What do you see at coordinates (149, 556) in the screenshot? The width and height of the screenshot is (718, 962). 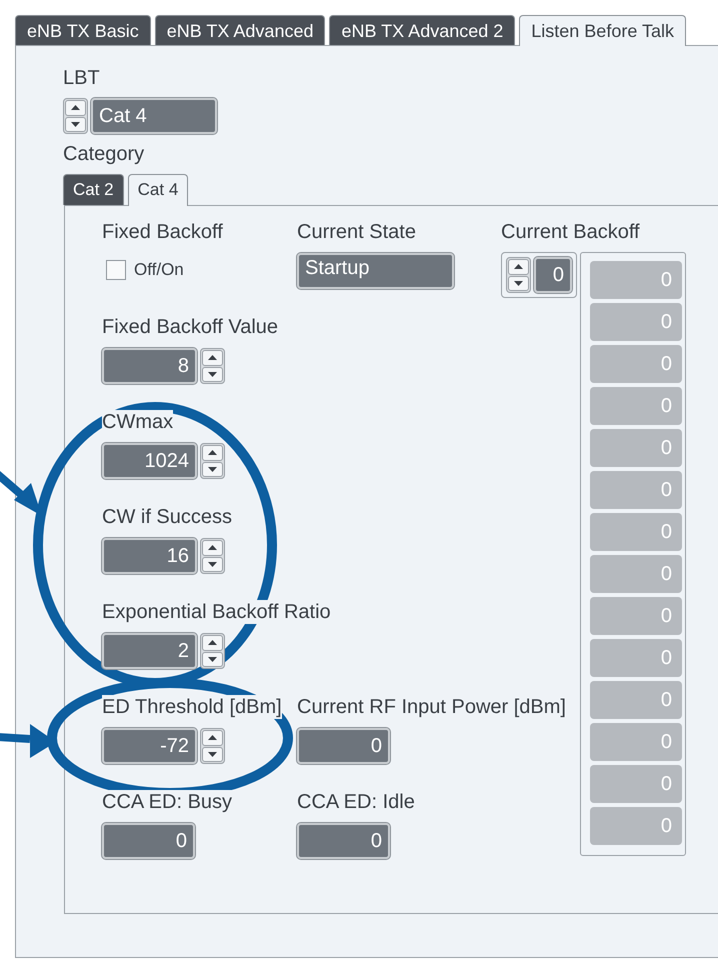 I see `number-field: 16` at bounding box center [149, 556].